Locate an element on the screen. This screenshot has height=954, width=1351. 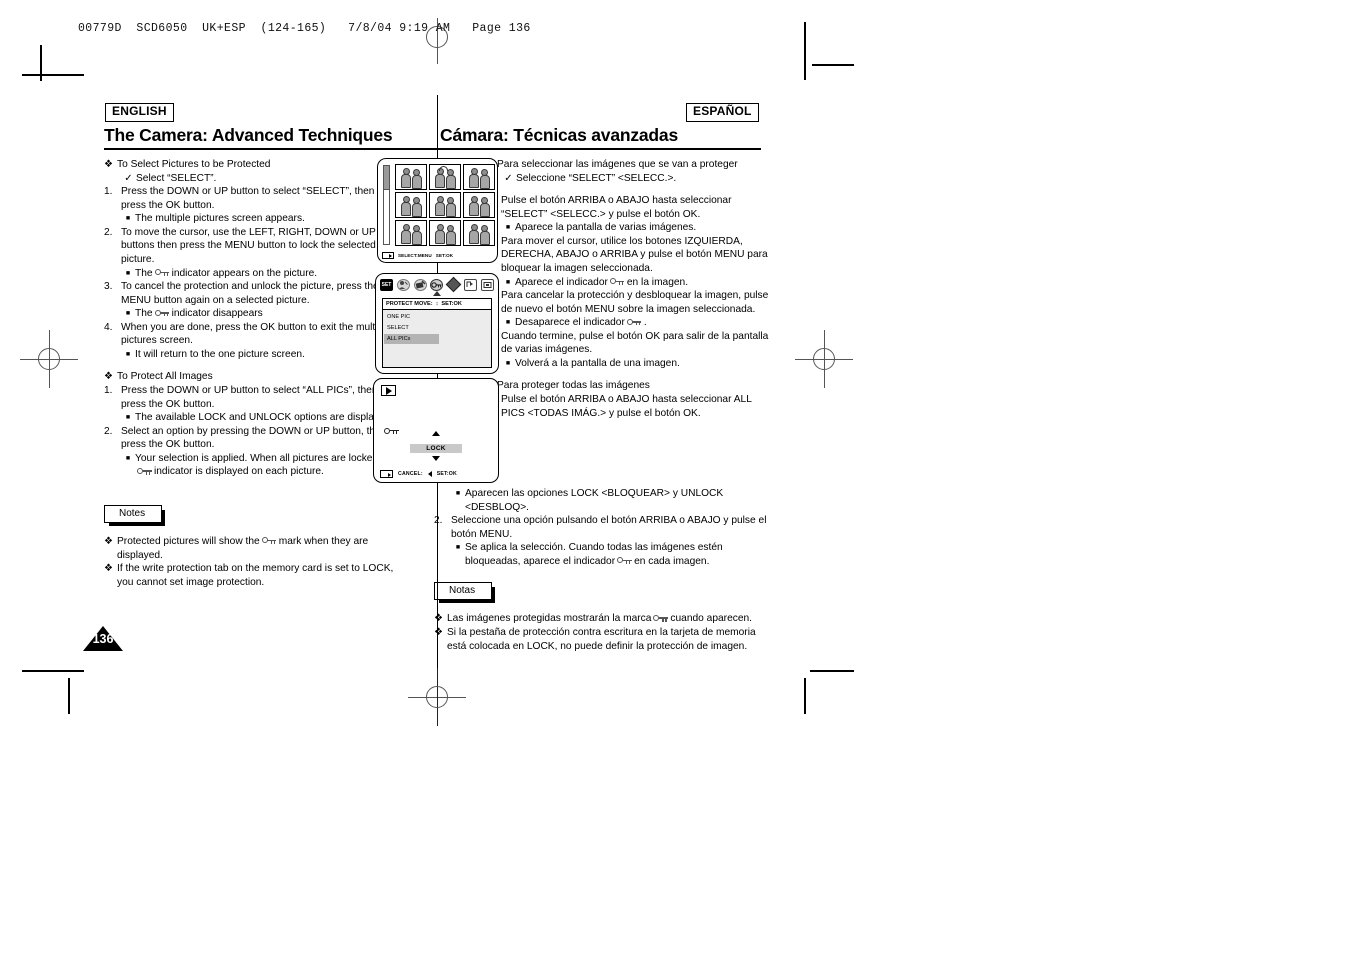
english-s1-step3-sub-a: The is located at coordinates (144, 314).